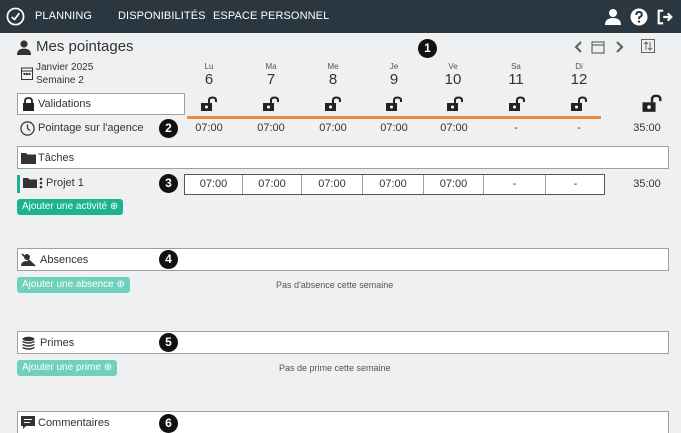  What do you see at coordinates (427, 48) in the screenshot?
I see `badge-1: 1` at bounding box center [427, 48].